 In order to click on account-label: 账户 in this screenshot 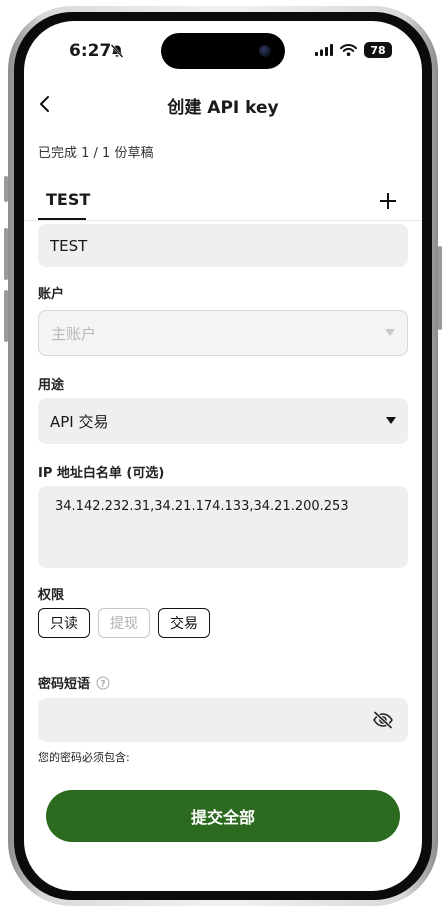, I will do `click(51, 294)`.